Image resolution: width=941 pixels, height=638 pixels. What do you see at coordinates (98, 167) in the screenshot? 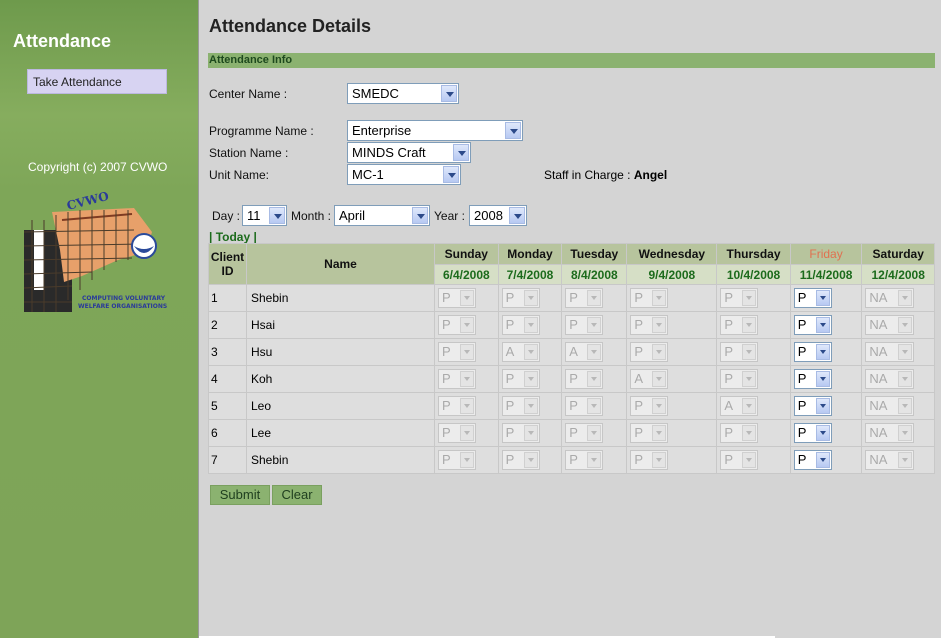
I see `copyright-text: Copyright (c) 2007 CVWO` at bounding box center [98, 167].